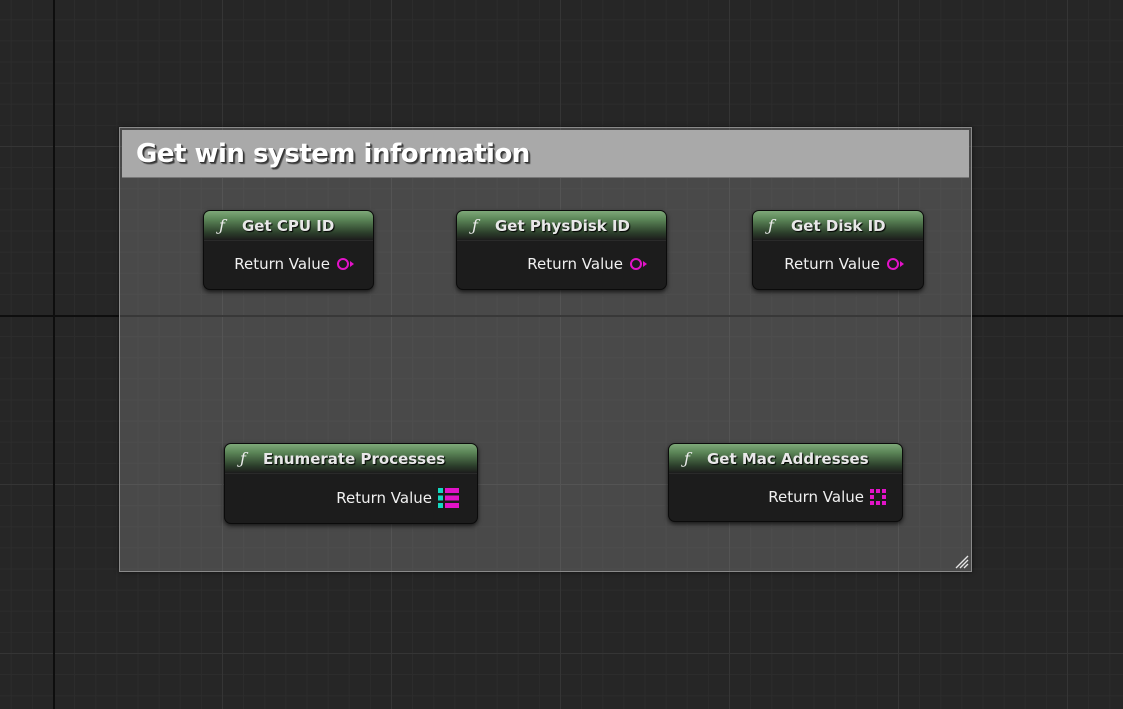 The image size is (1123, 709). What do you see at coordinates (354, 459) in the screenshot?
I see `node-title: Enumerate Processes` at bounding box center [354, 459].